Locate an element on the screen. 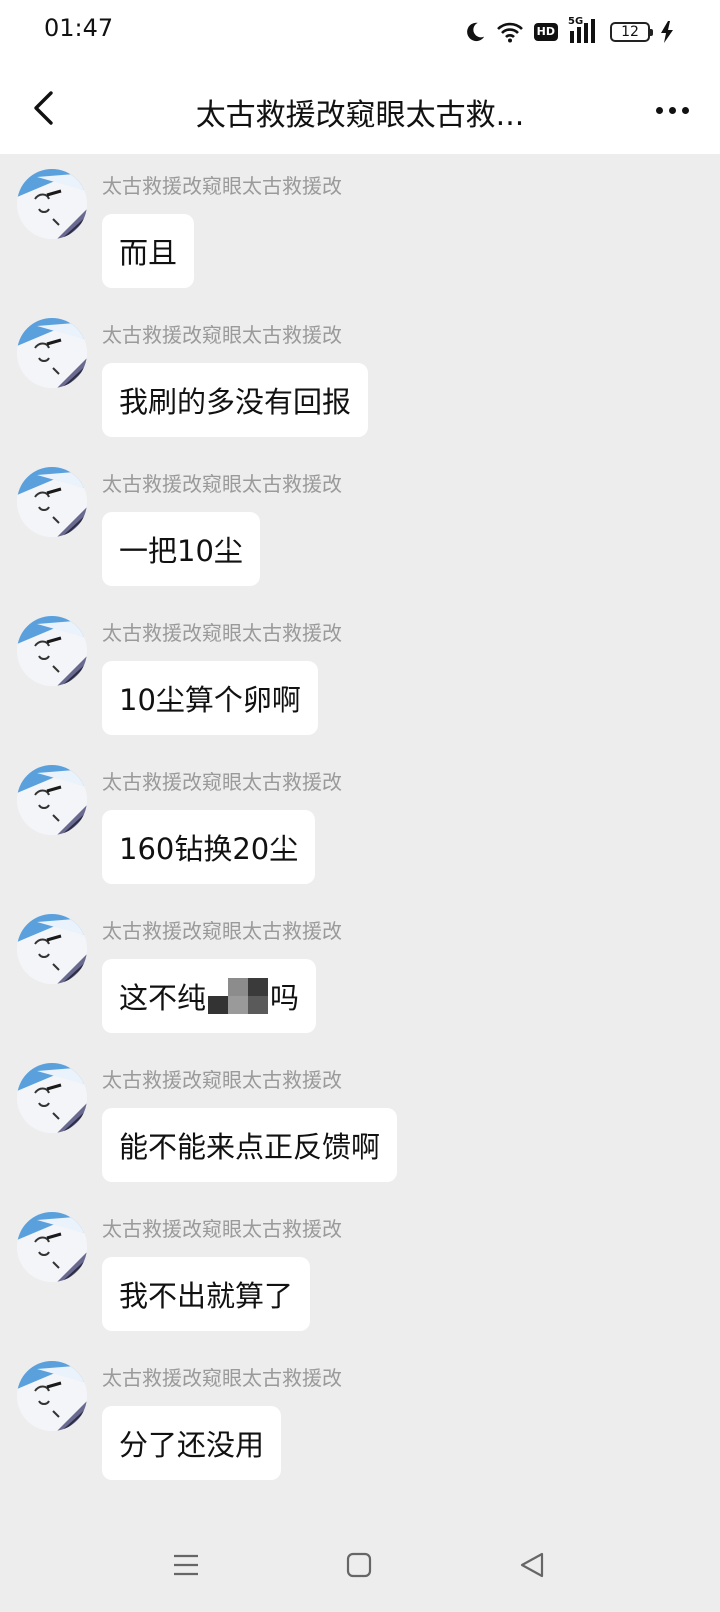 The image size is (720, 1612). message-bubble: 这不纯 吗 is located at coordinates (209, 996).